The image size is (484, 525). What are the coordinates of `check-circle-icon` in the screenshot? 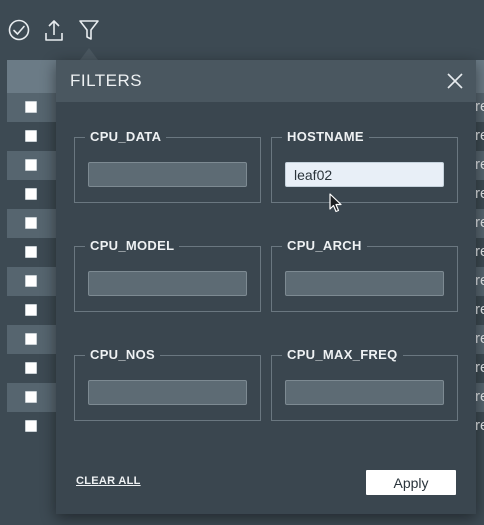 It's located at (19, 30).